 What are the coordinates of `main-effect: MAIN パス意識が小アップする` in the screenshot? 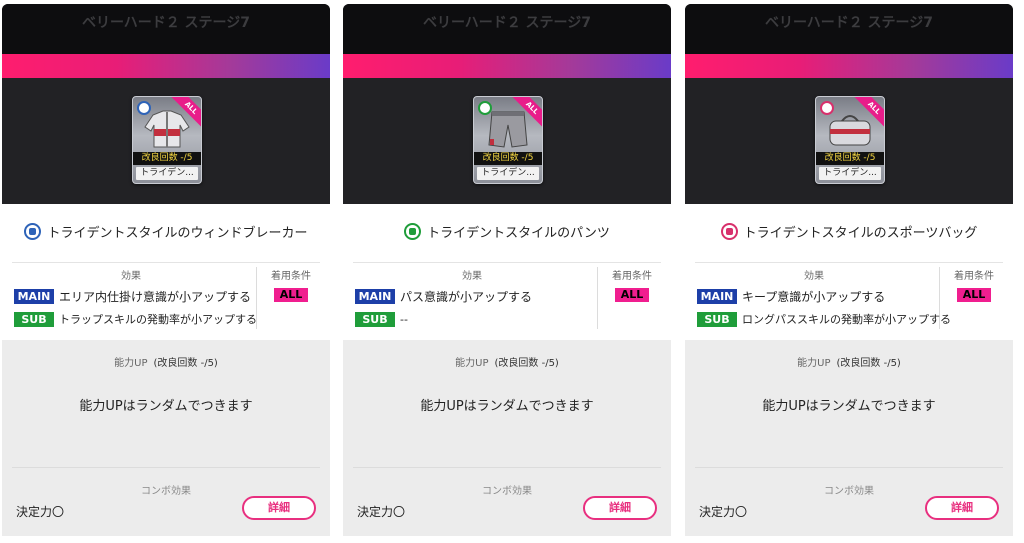 It's located at (443, 296).